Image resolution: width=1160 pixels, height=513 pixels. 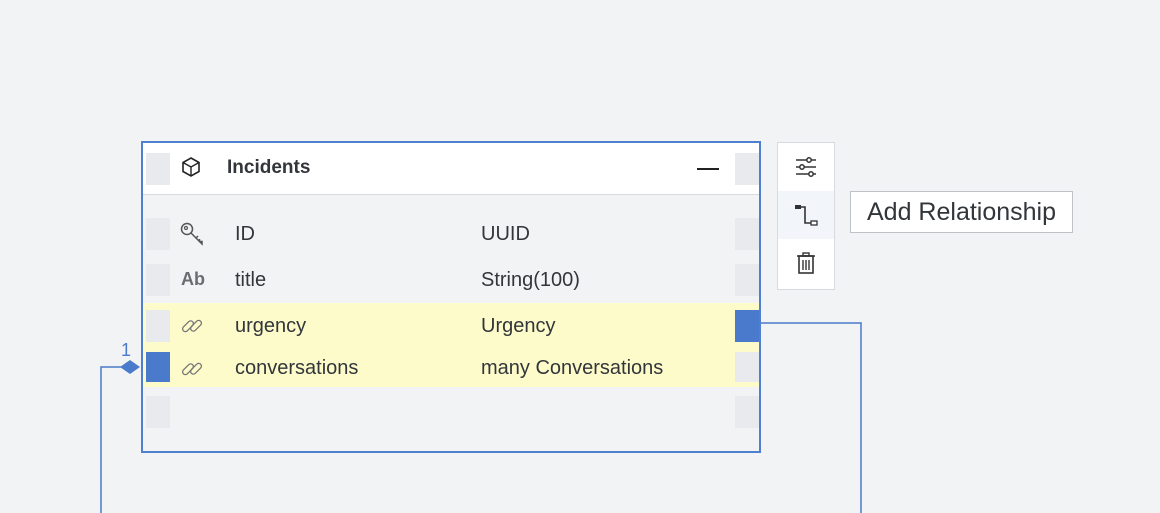 What do you see at coordinates (251, 280) in the screenshot?
I see `field-name: title` at bounding box center [251, 280].